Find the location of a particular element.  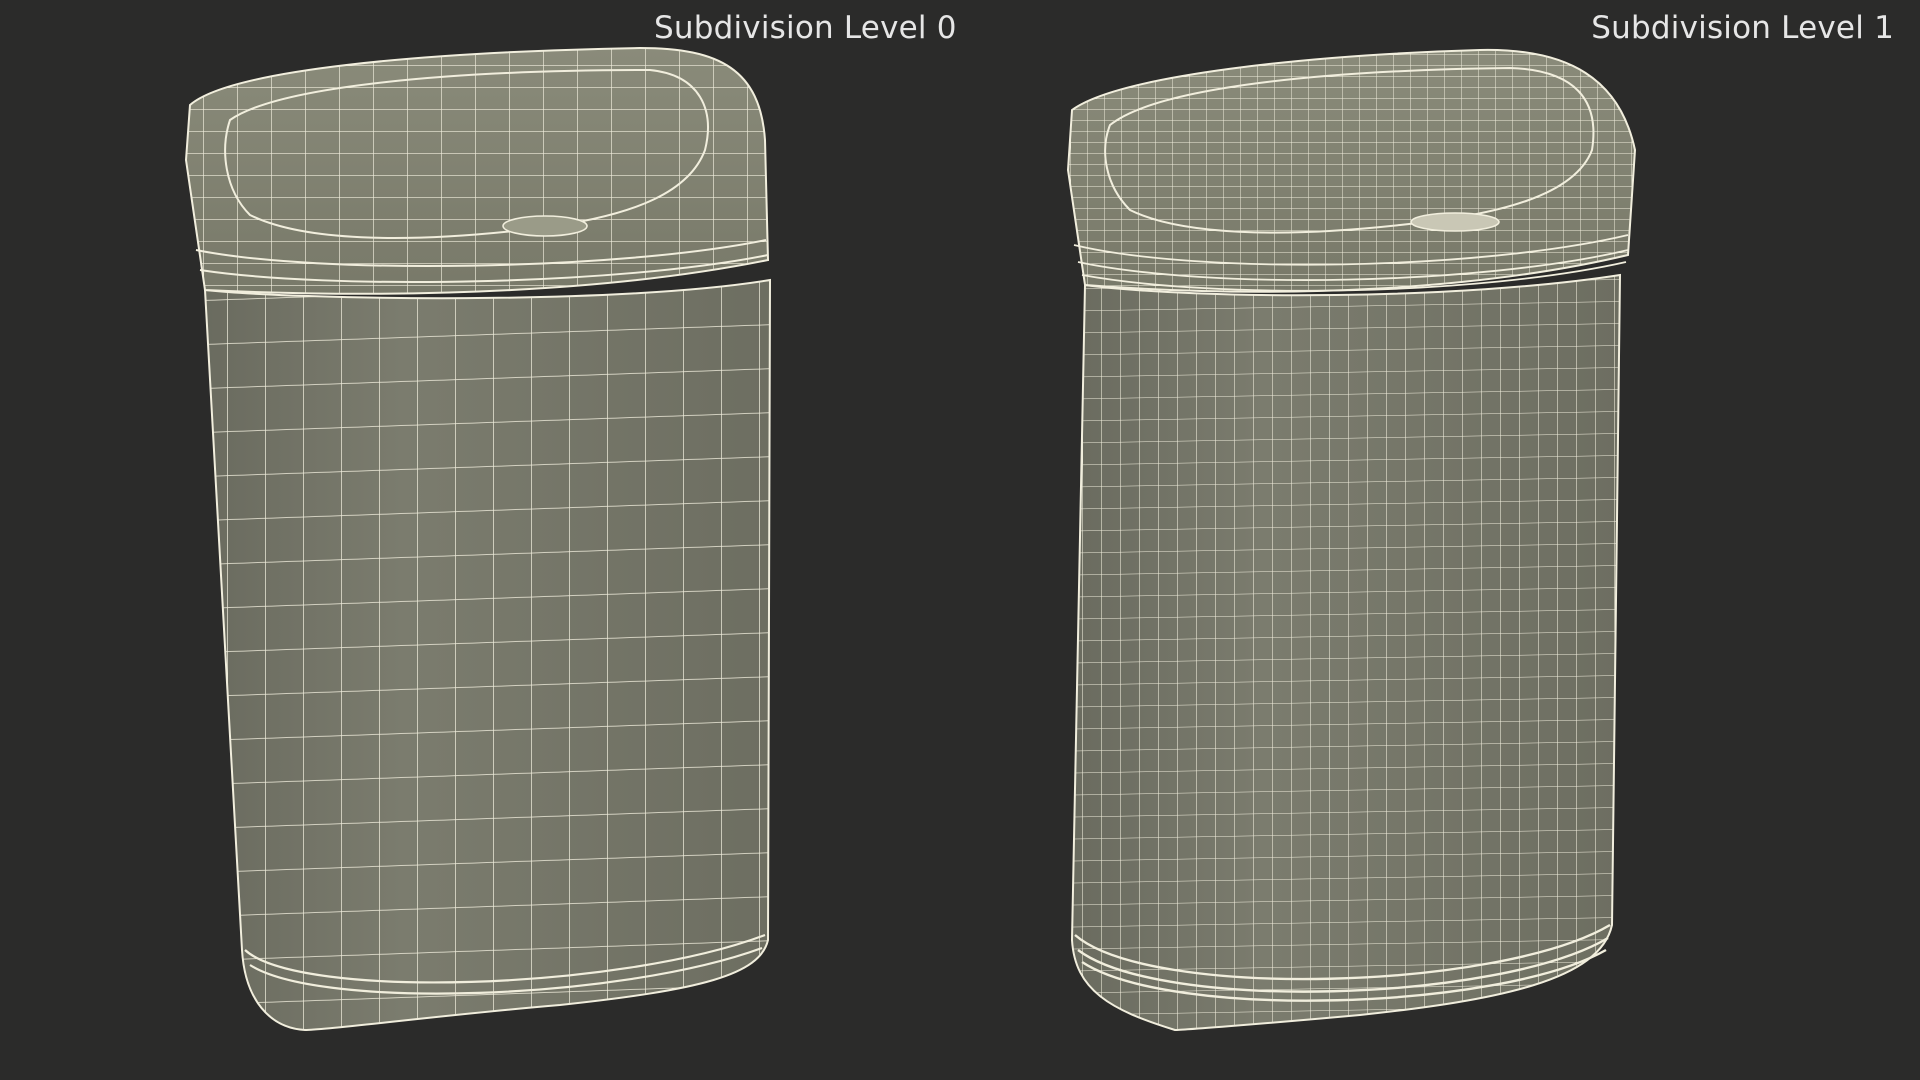

subdivision-level-0-label: Subdivision Level 0 is located at coordinates (805, 28).